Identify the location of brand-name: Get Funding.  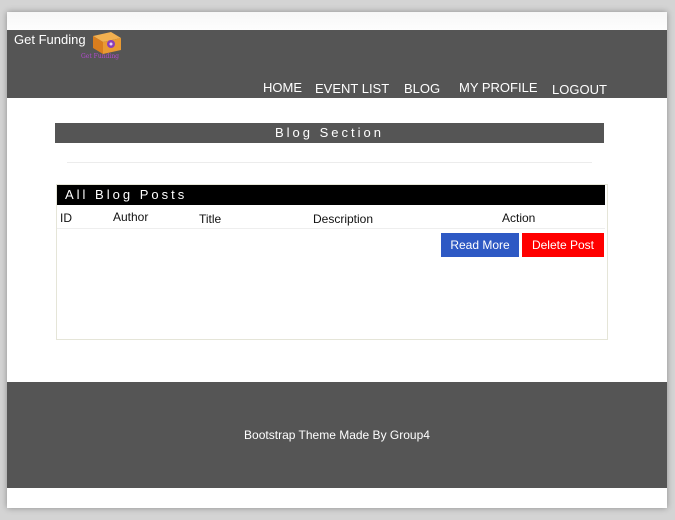
(50, 39).